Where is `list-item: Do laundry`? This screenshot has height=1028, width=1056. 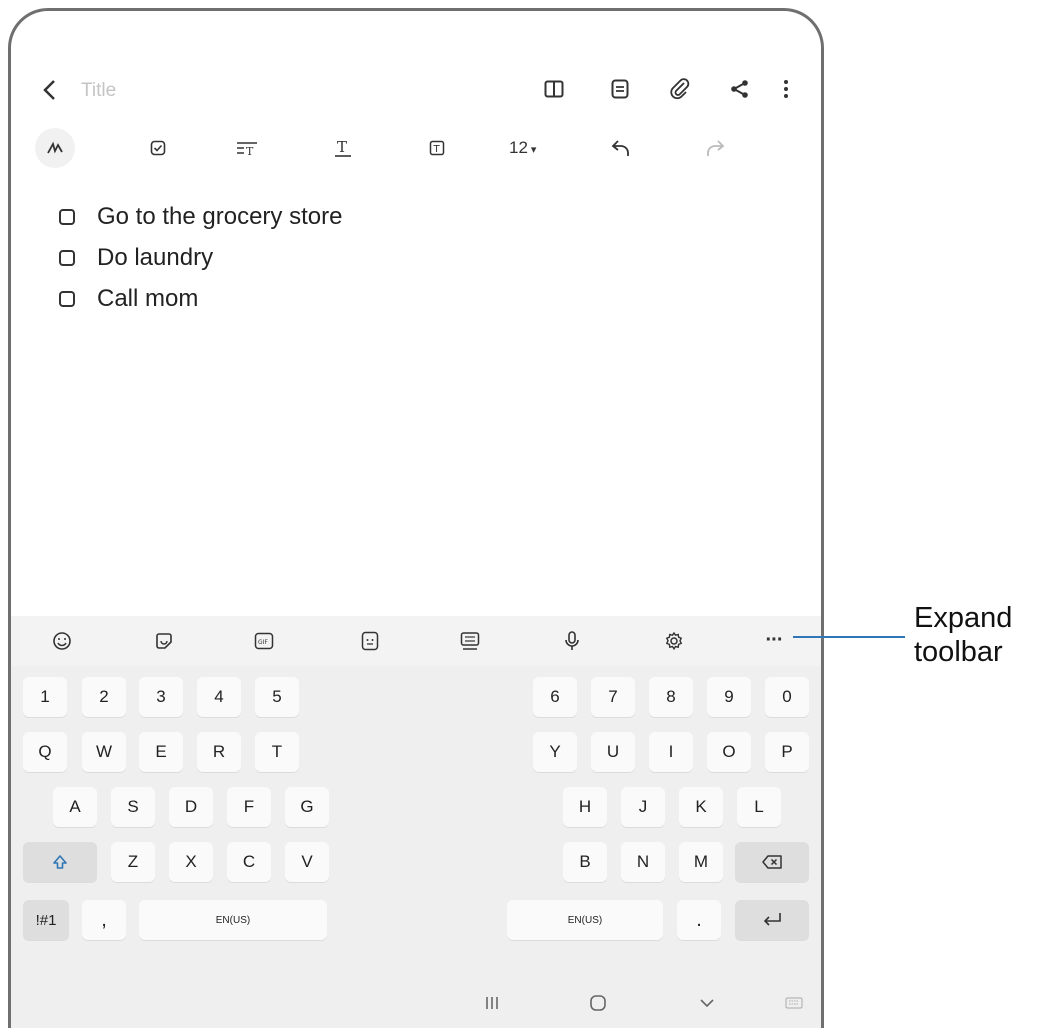 list-item: Do laundry is located at coordinates (200, 257).